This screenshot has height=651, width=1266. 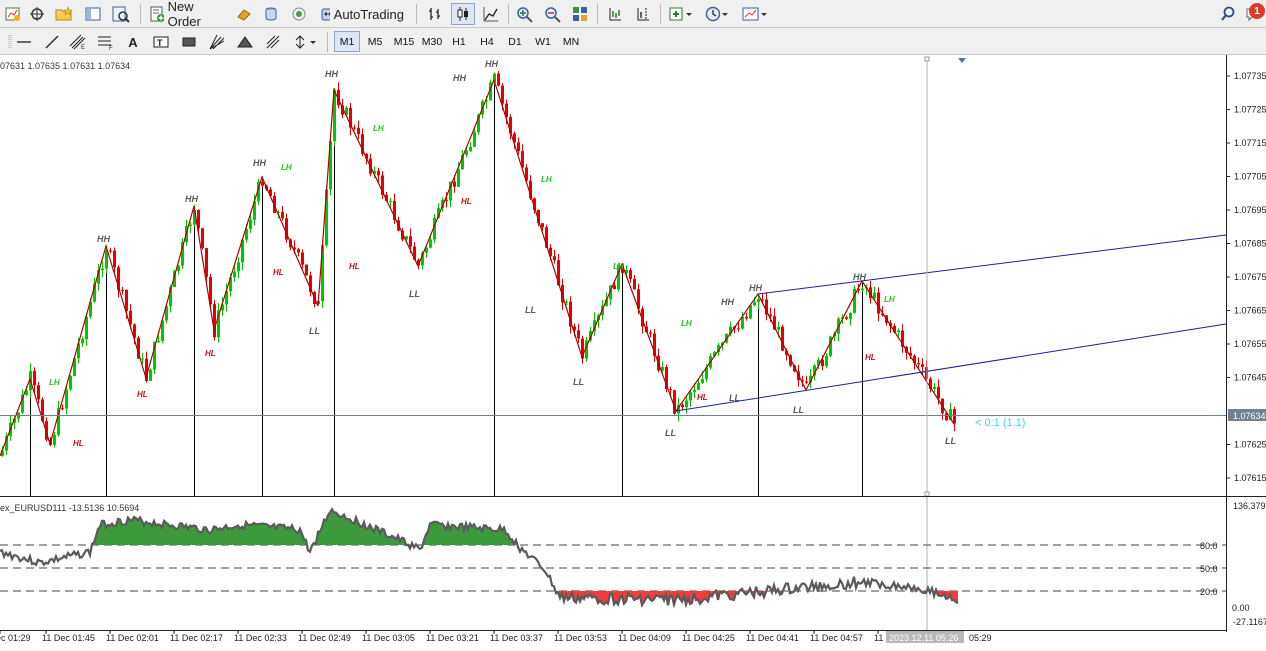 What do you see at coordinates (273, 42) in the screenshot?
I see `pitchfork-icon` at bounding box center [273, 42].